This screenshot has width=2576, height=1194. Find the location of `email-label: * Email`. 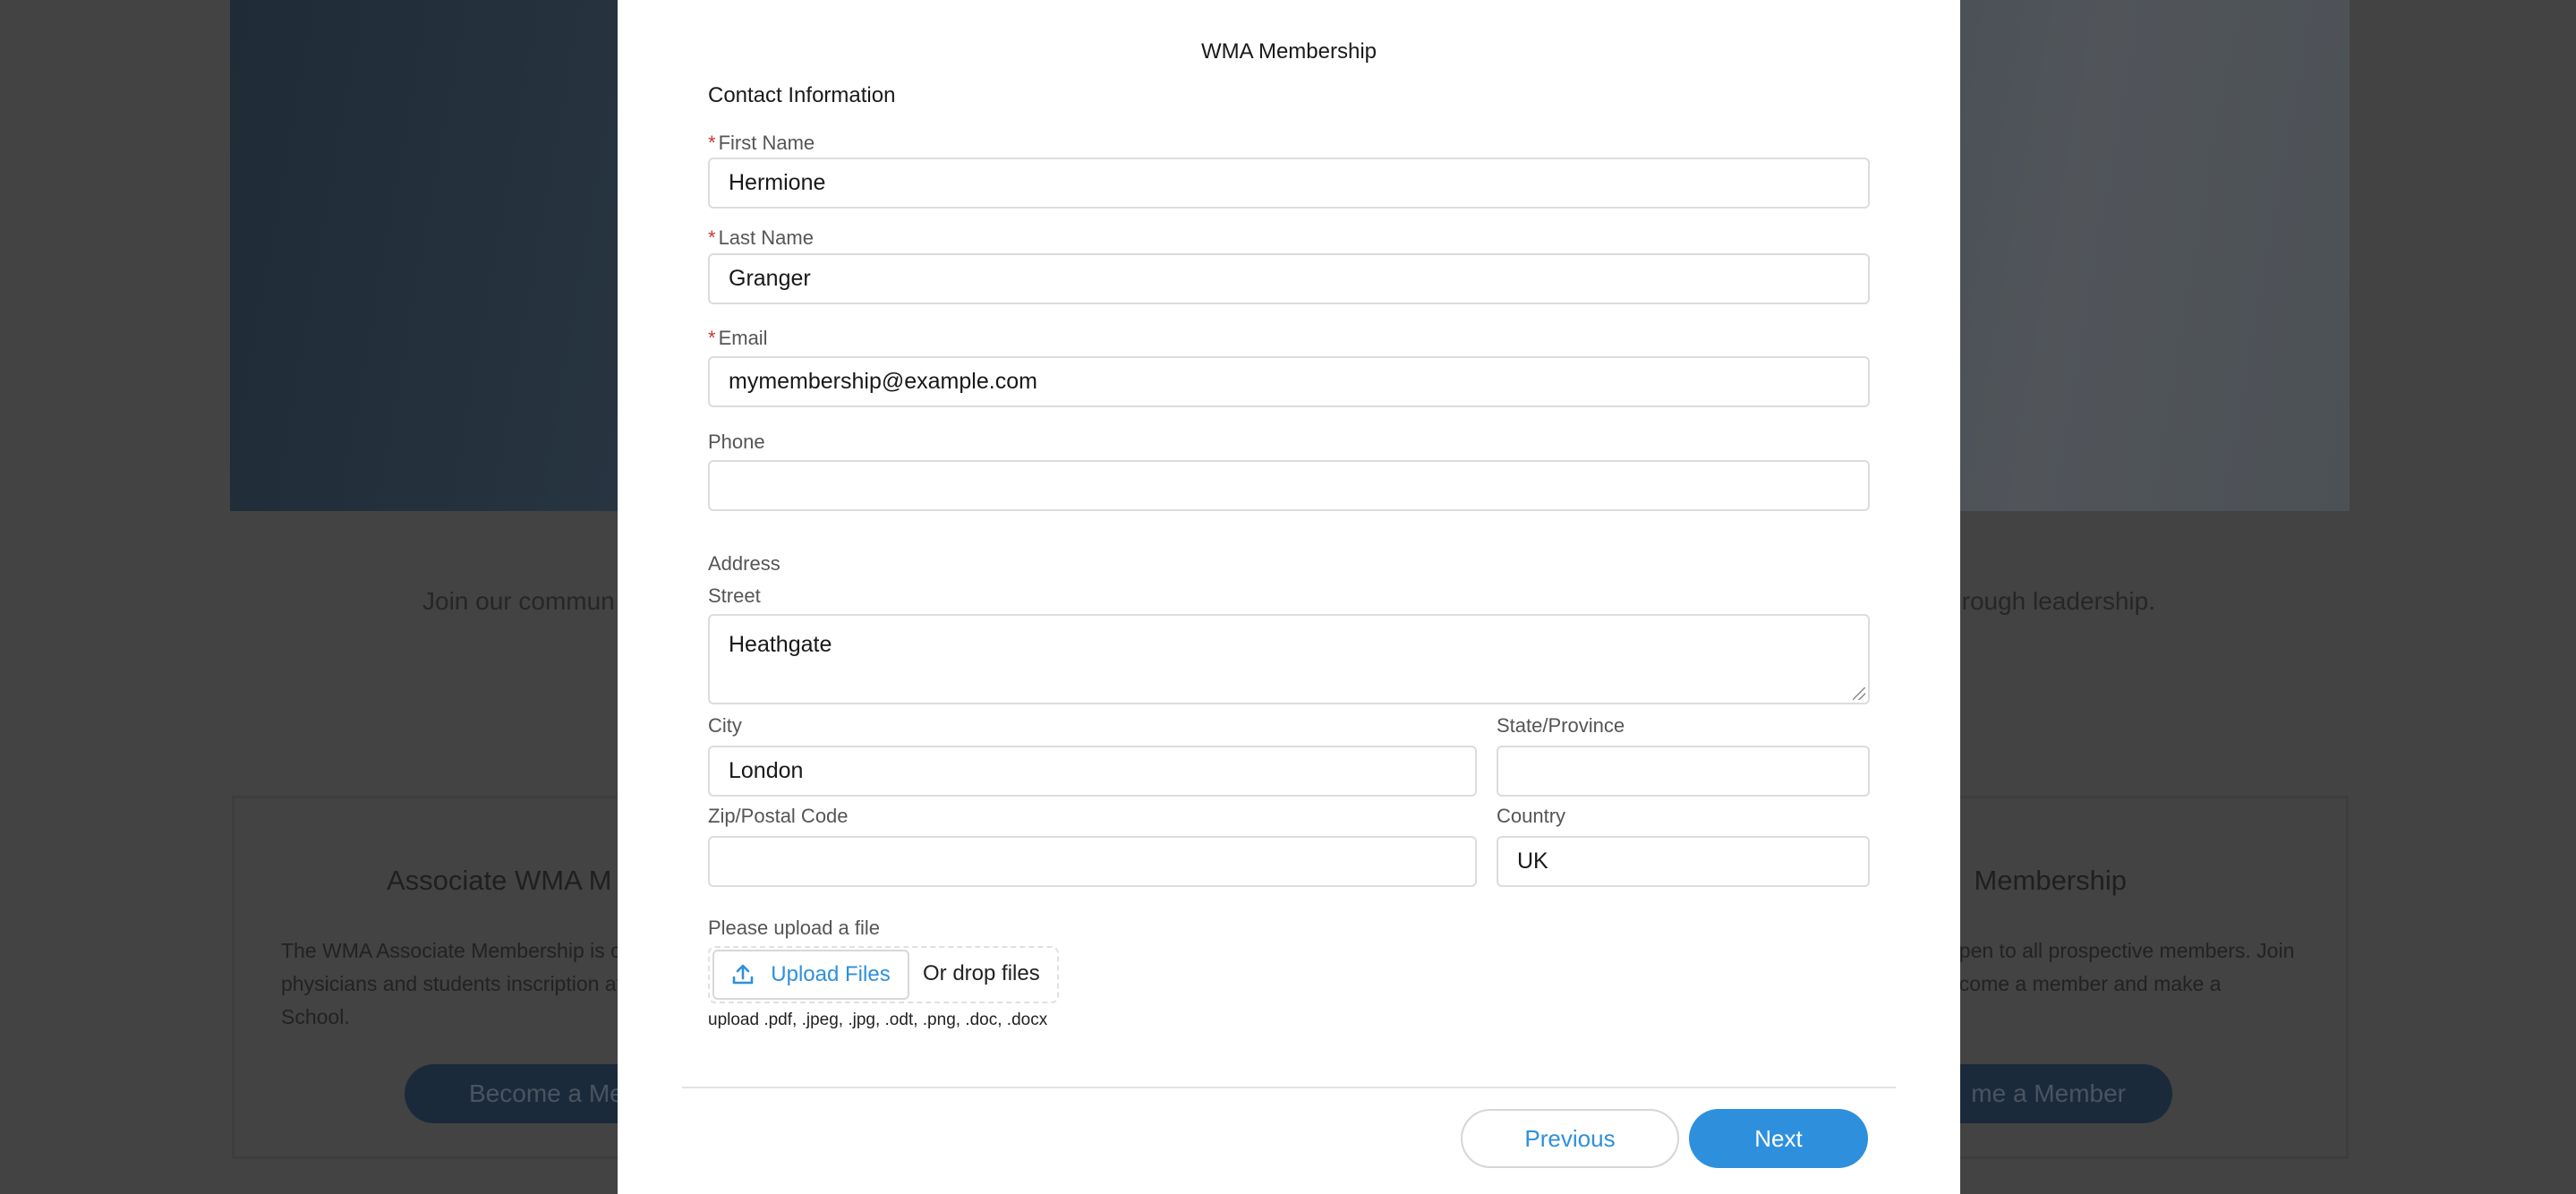

email-label: * Email is located at coordinates (738, 338).